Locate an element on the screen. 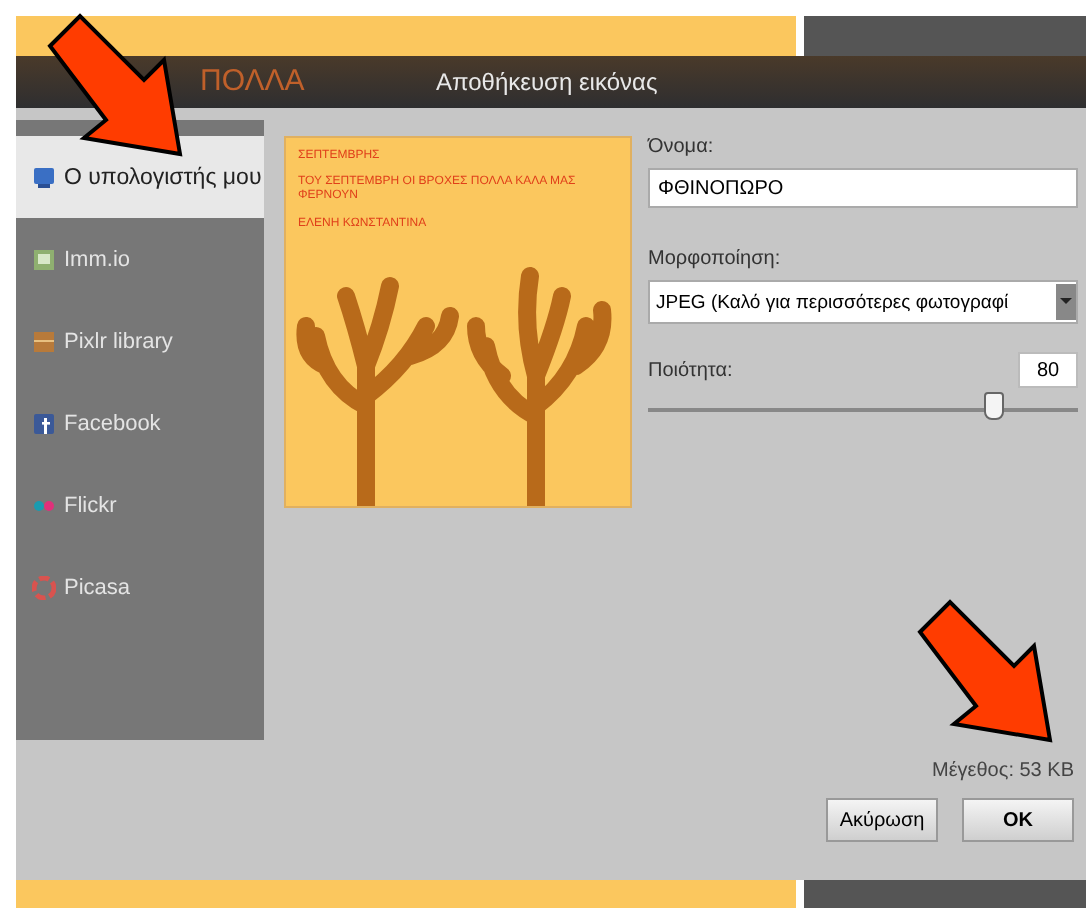 The height and width of the screenshot is (908, 1086). picture-icon is located at coordinates (44, 259).